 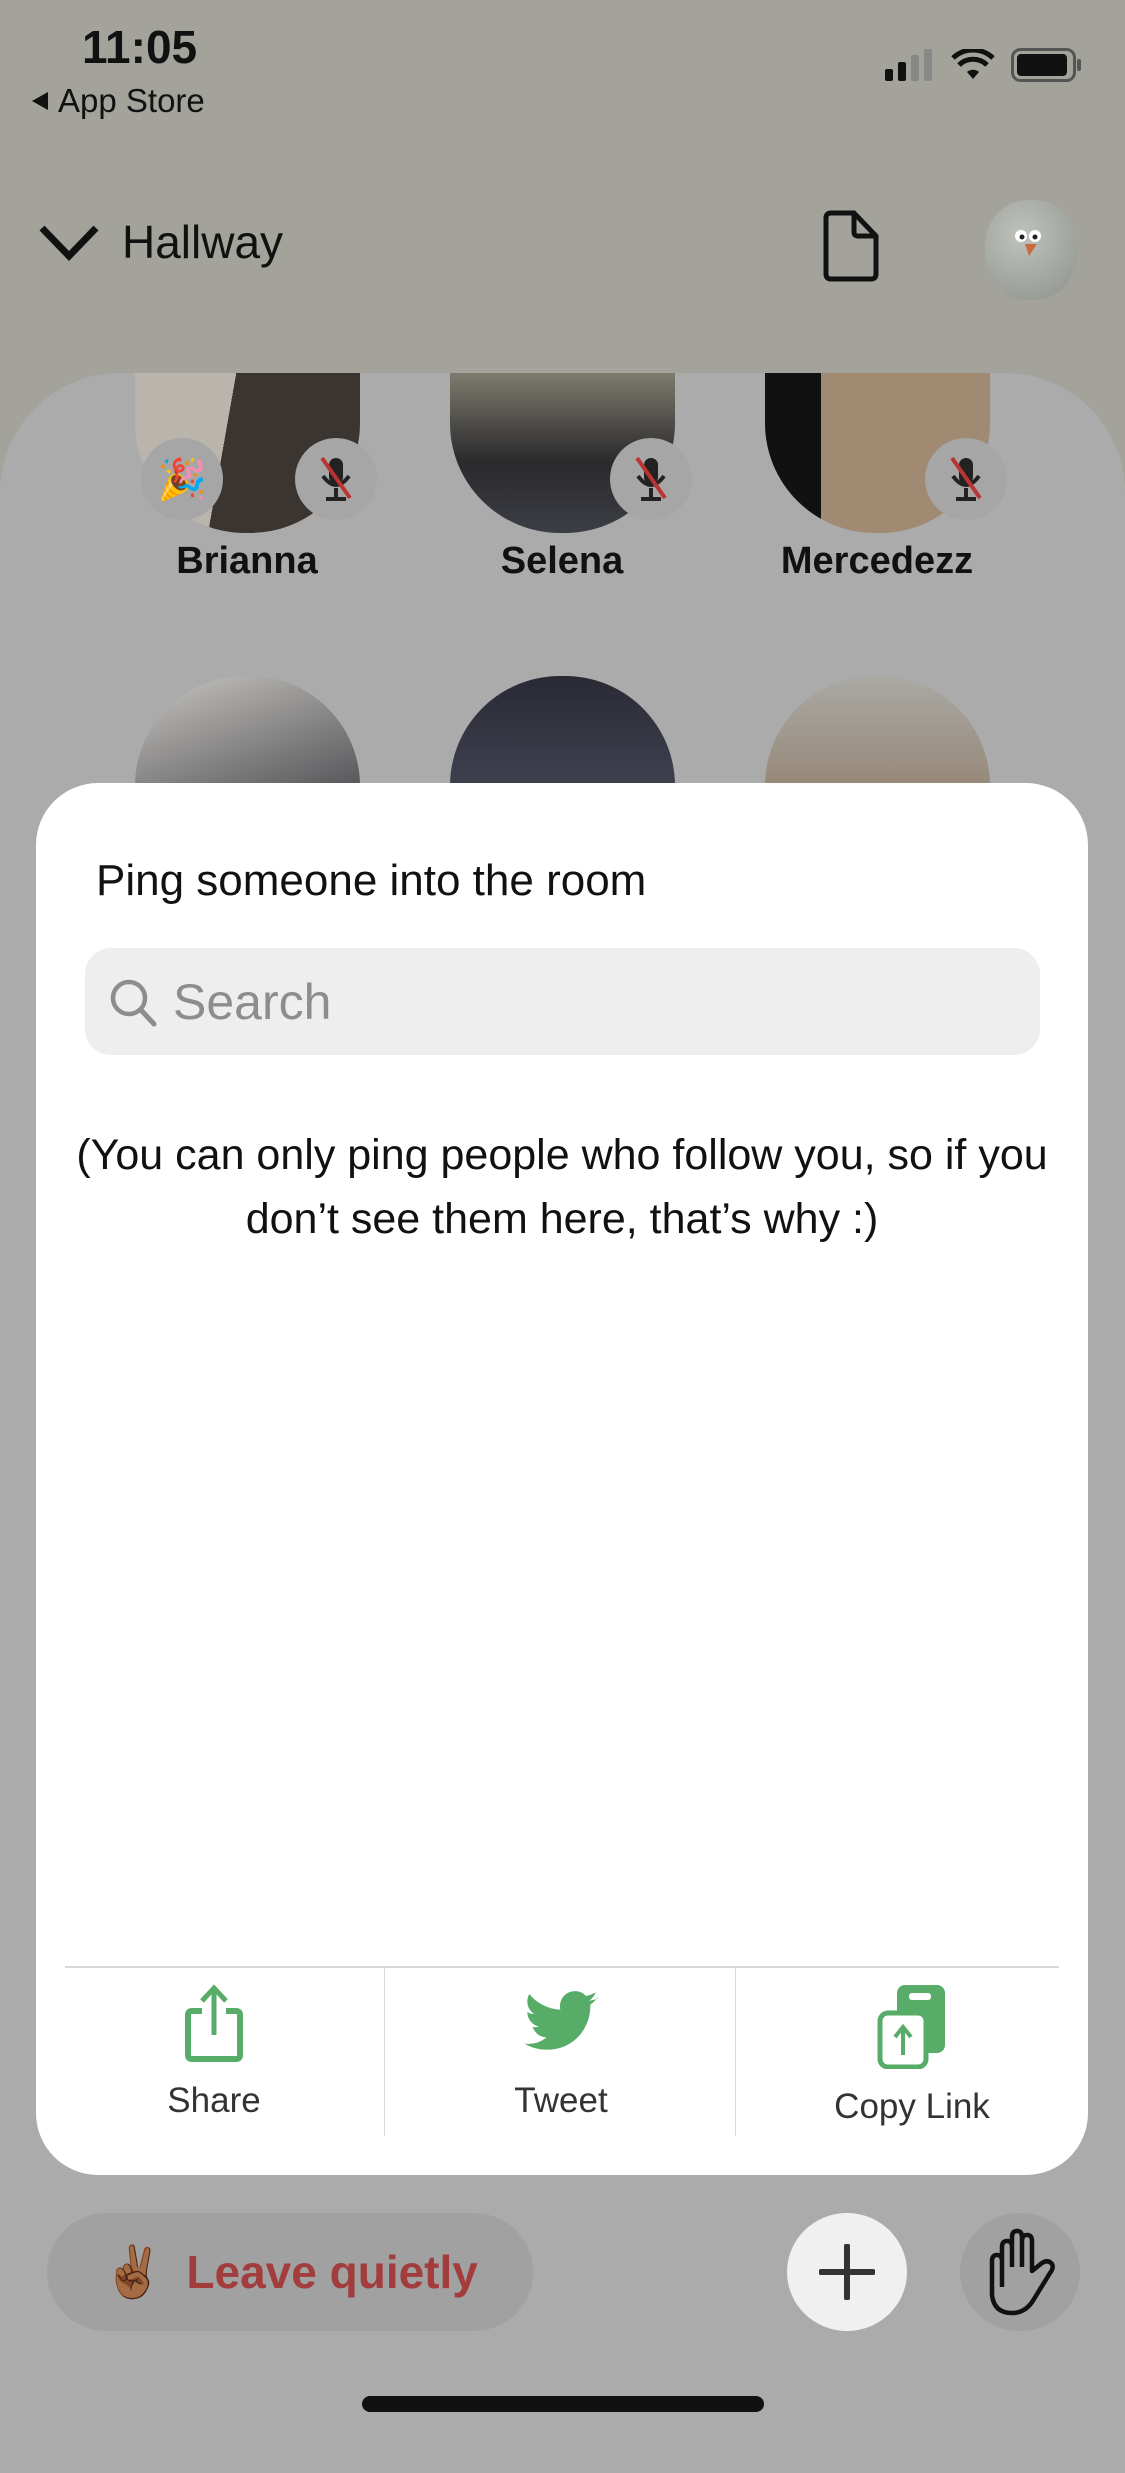 I want to click on bird-avatar-icon, so click(x=1028, y=243).